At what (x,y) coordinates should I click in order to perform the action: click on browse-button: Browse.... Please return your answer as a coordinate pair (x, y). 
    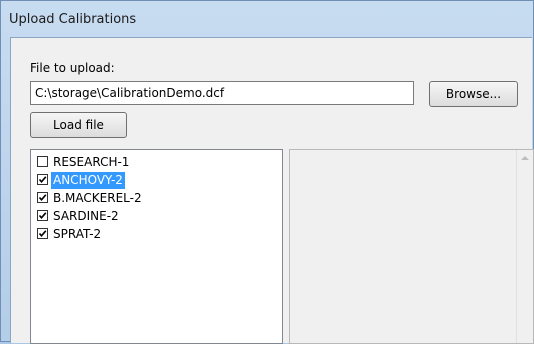
    Looking at the image, I should click on (473, 94).